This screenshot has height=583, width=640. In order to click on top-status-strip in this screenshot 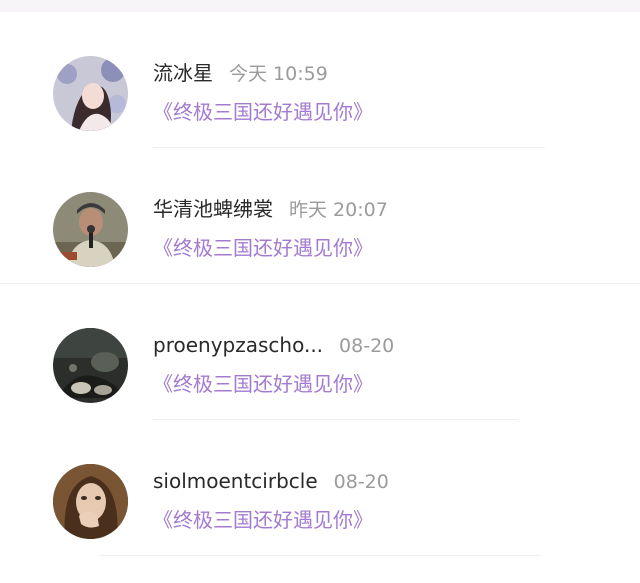, I will do `click(320, 6)`.